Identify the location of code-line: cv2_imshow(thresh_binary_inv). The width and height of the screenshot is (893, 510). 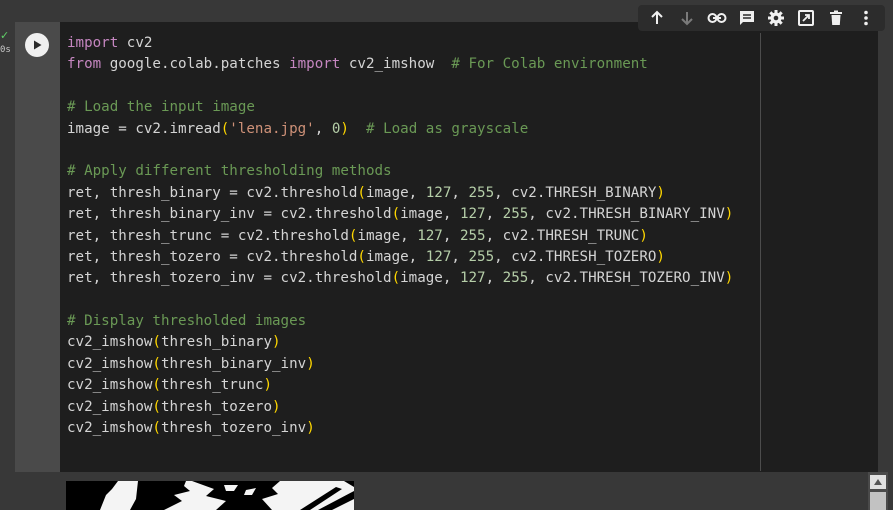
(400, 364).